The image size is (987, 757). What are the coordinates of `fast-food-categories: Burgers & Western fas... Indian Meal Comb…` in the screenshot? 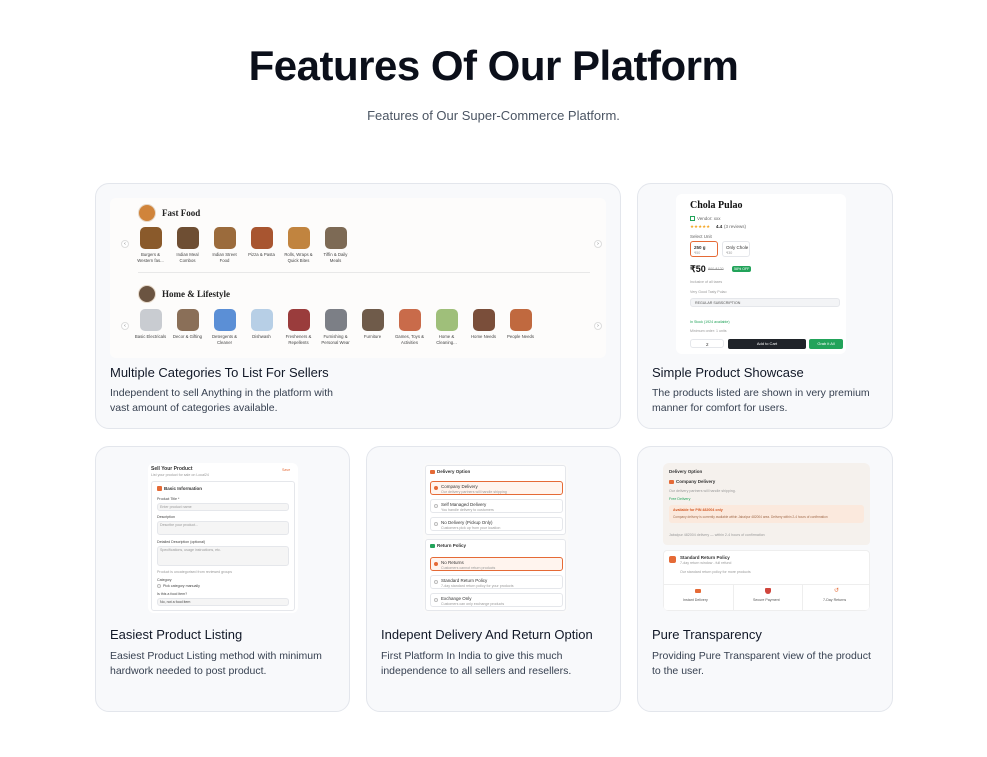 It's located at (242, 245).